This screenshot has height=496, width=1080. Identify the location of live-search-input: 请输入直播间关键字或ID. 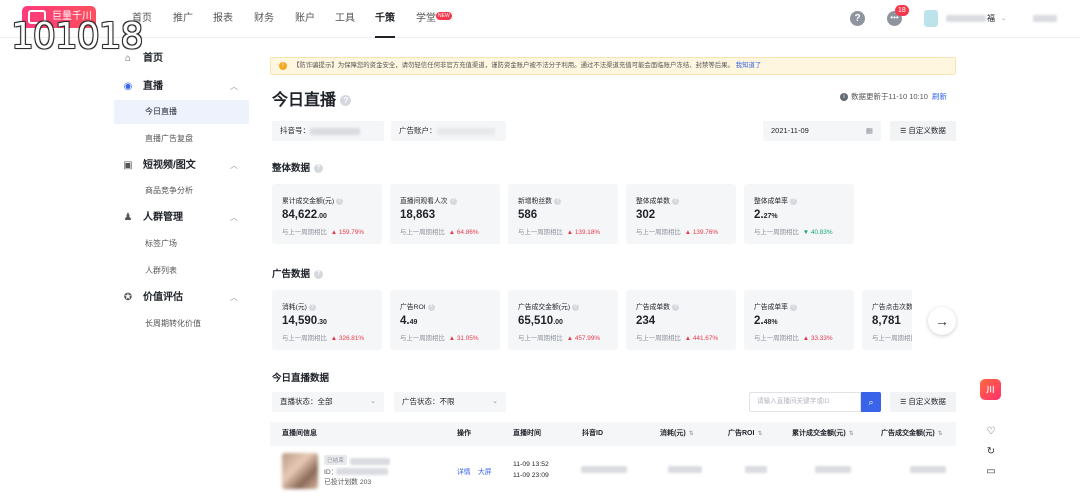
(805, 402).